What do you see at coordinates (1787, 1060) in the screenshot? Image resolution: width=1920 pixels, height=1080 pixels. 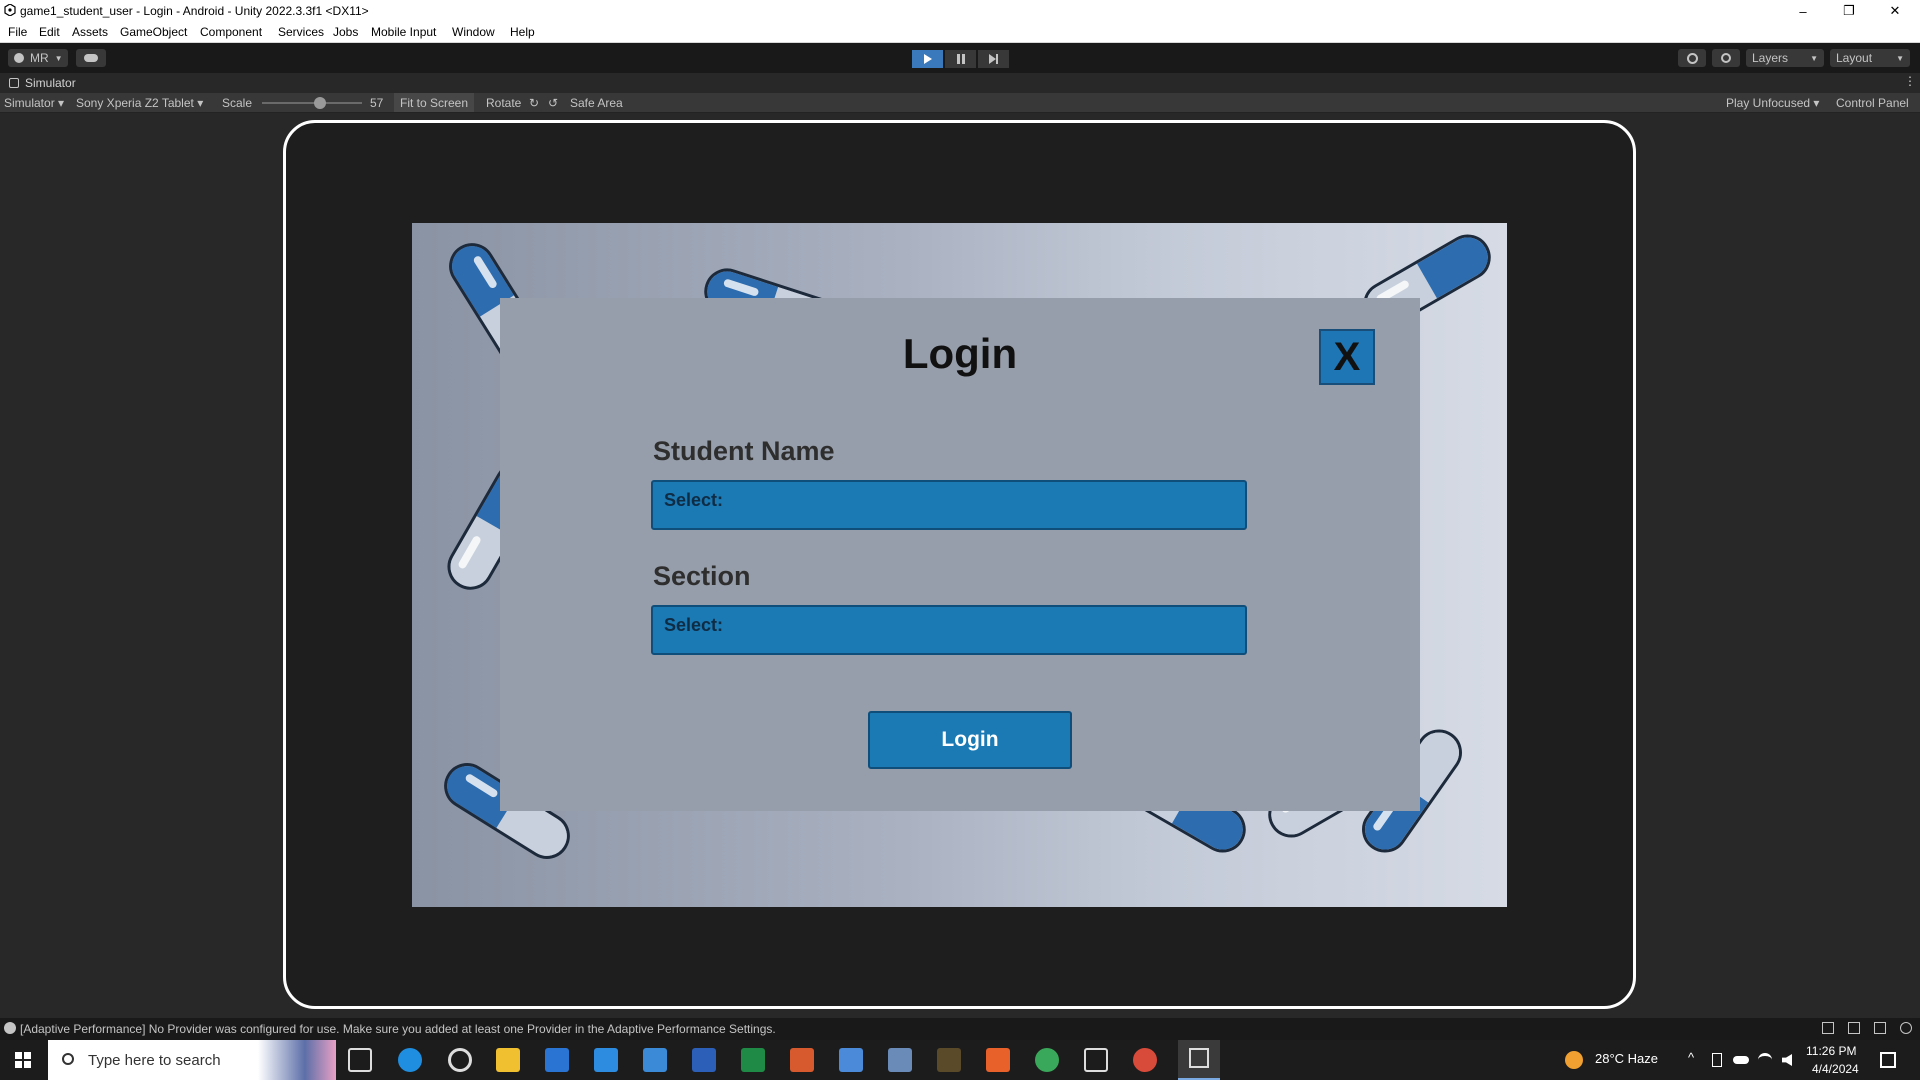 I see `volume-icon` at bounding box center [1787, 1060].